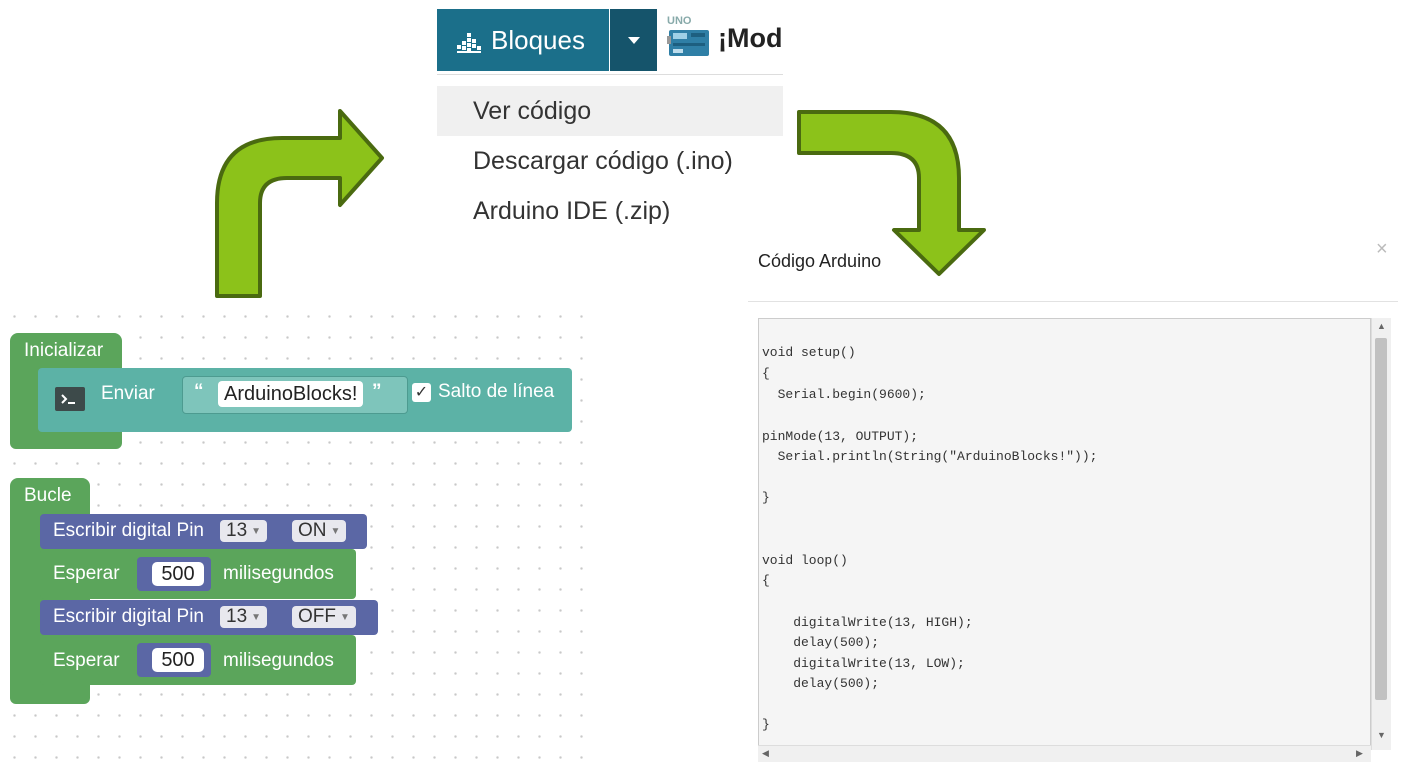 The height and width of the screenshot is (767, 1402). What do you see at coordinates (844, 394) in the screenshot?
I see `code-line: Serial.begin(9600);` at bounding box center [844, 394].